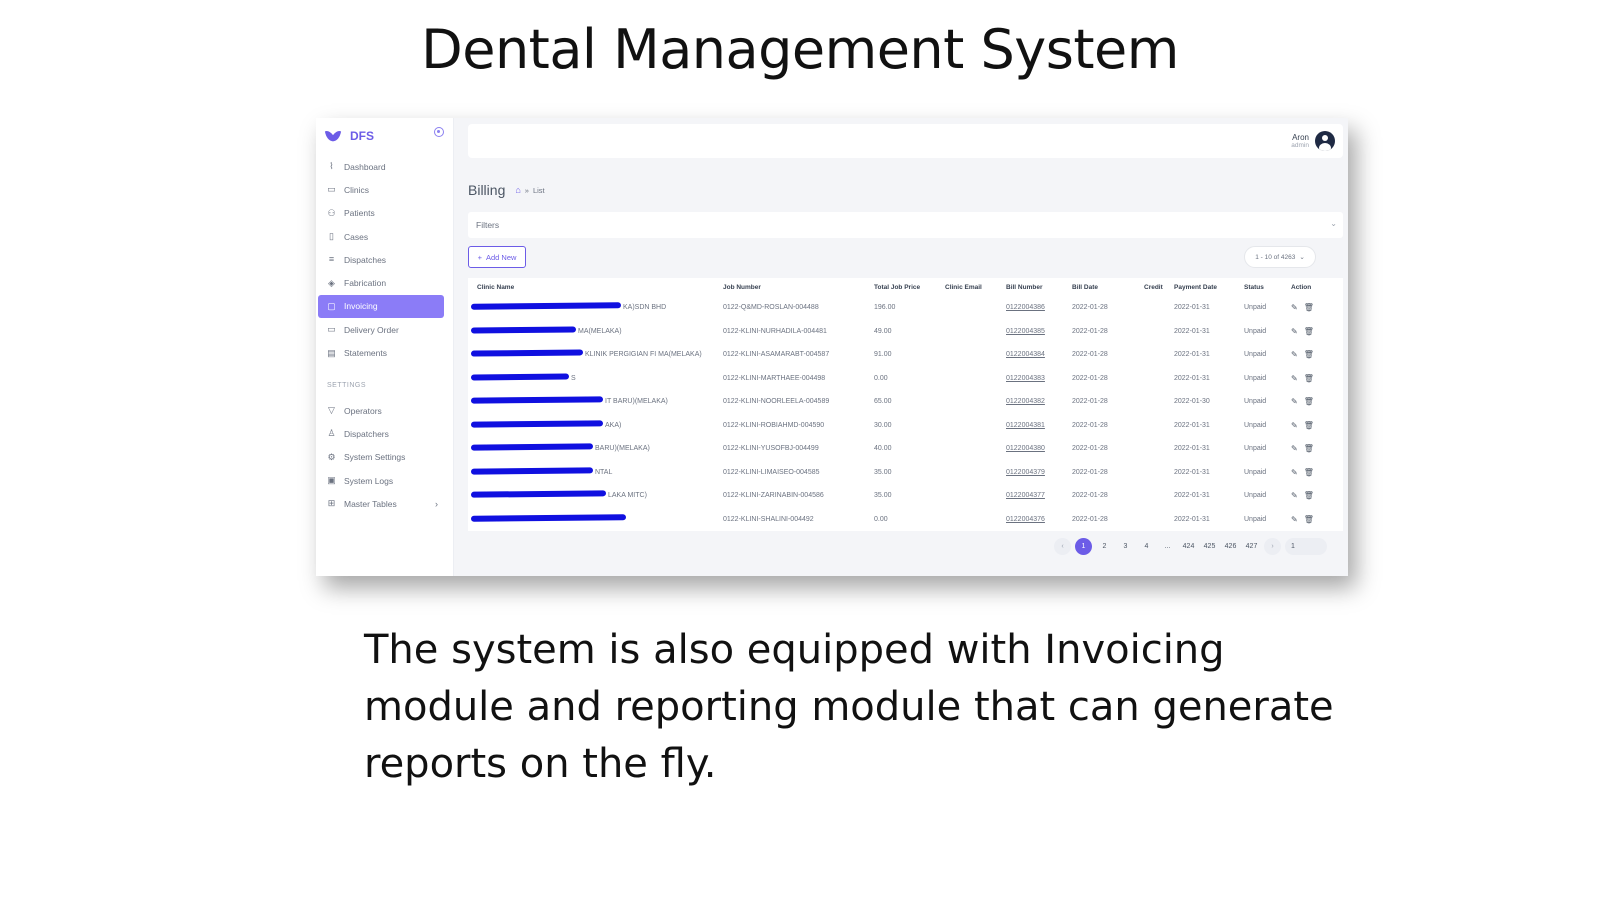  What do you see at coordinates (381, 352) in the screenshot?
I see `sidebar-item-statements: ▤ Statements` at bounding box center [381, 352].